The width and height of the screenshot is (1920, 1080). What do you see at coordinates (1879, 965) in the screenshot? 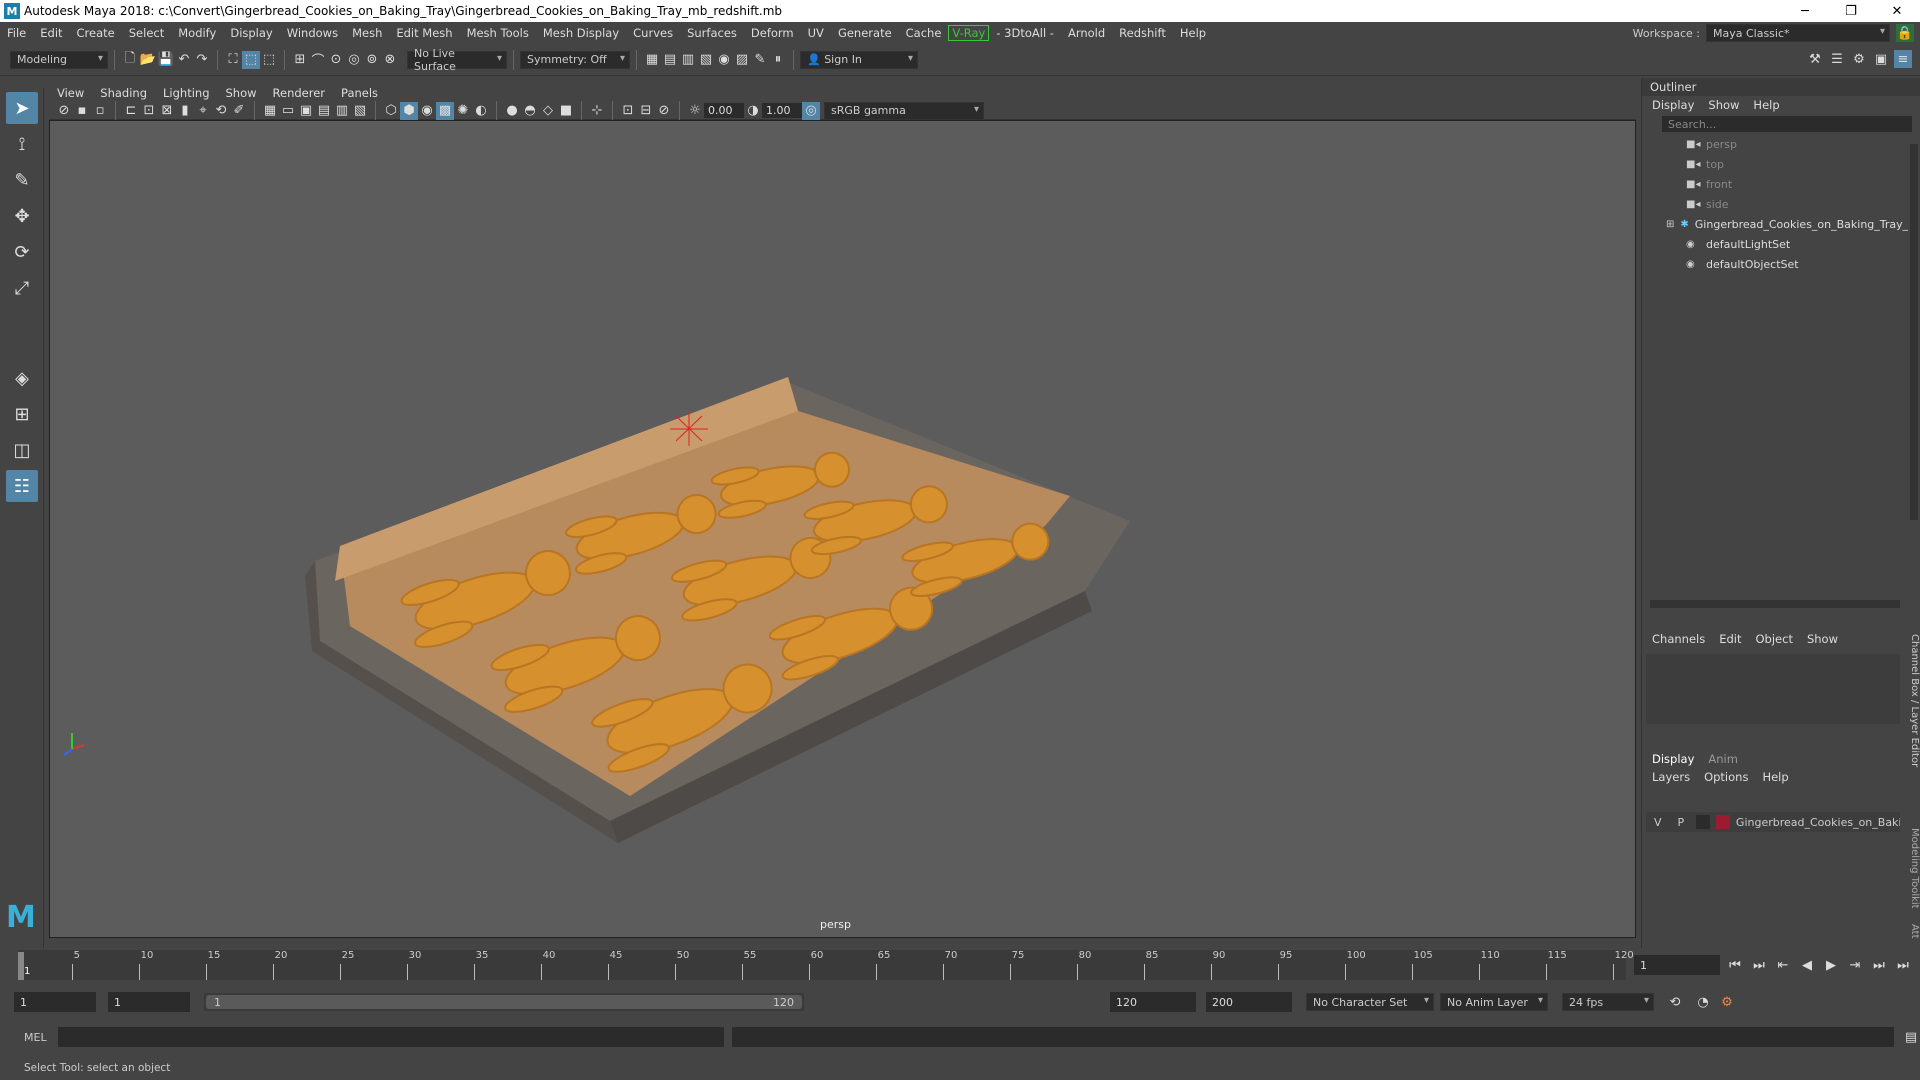
I see `step-forward-key-icon: ⏭` at bounding box center [1879, 965].